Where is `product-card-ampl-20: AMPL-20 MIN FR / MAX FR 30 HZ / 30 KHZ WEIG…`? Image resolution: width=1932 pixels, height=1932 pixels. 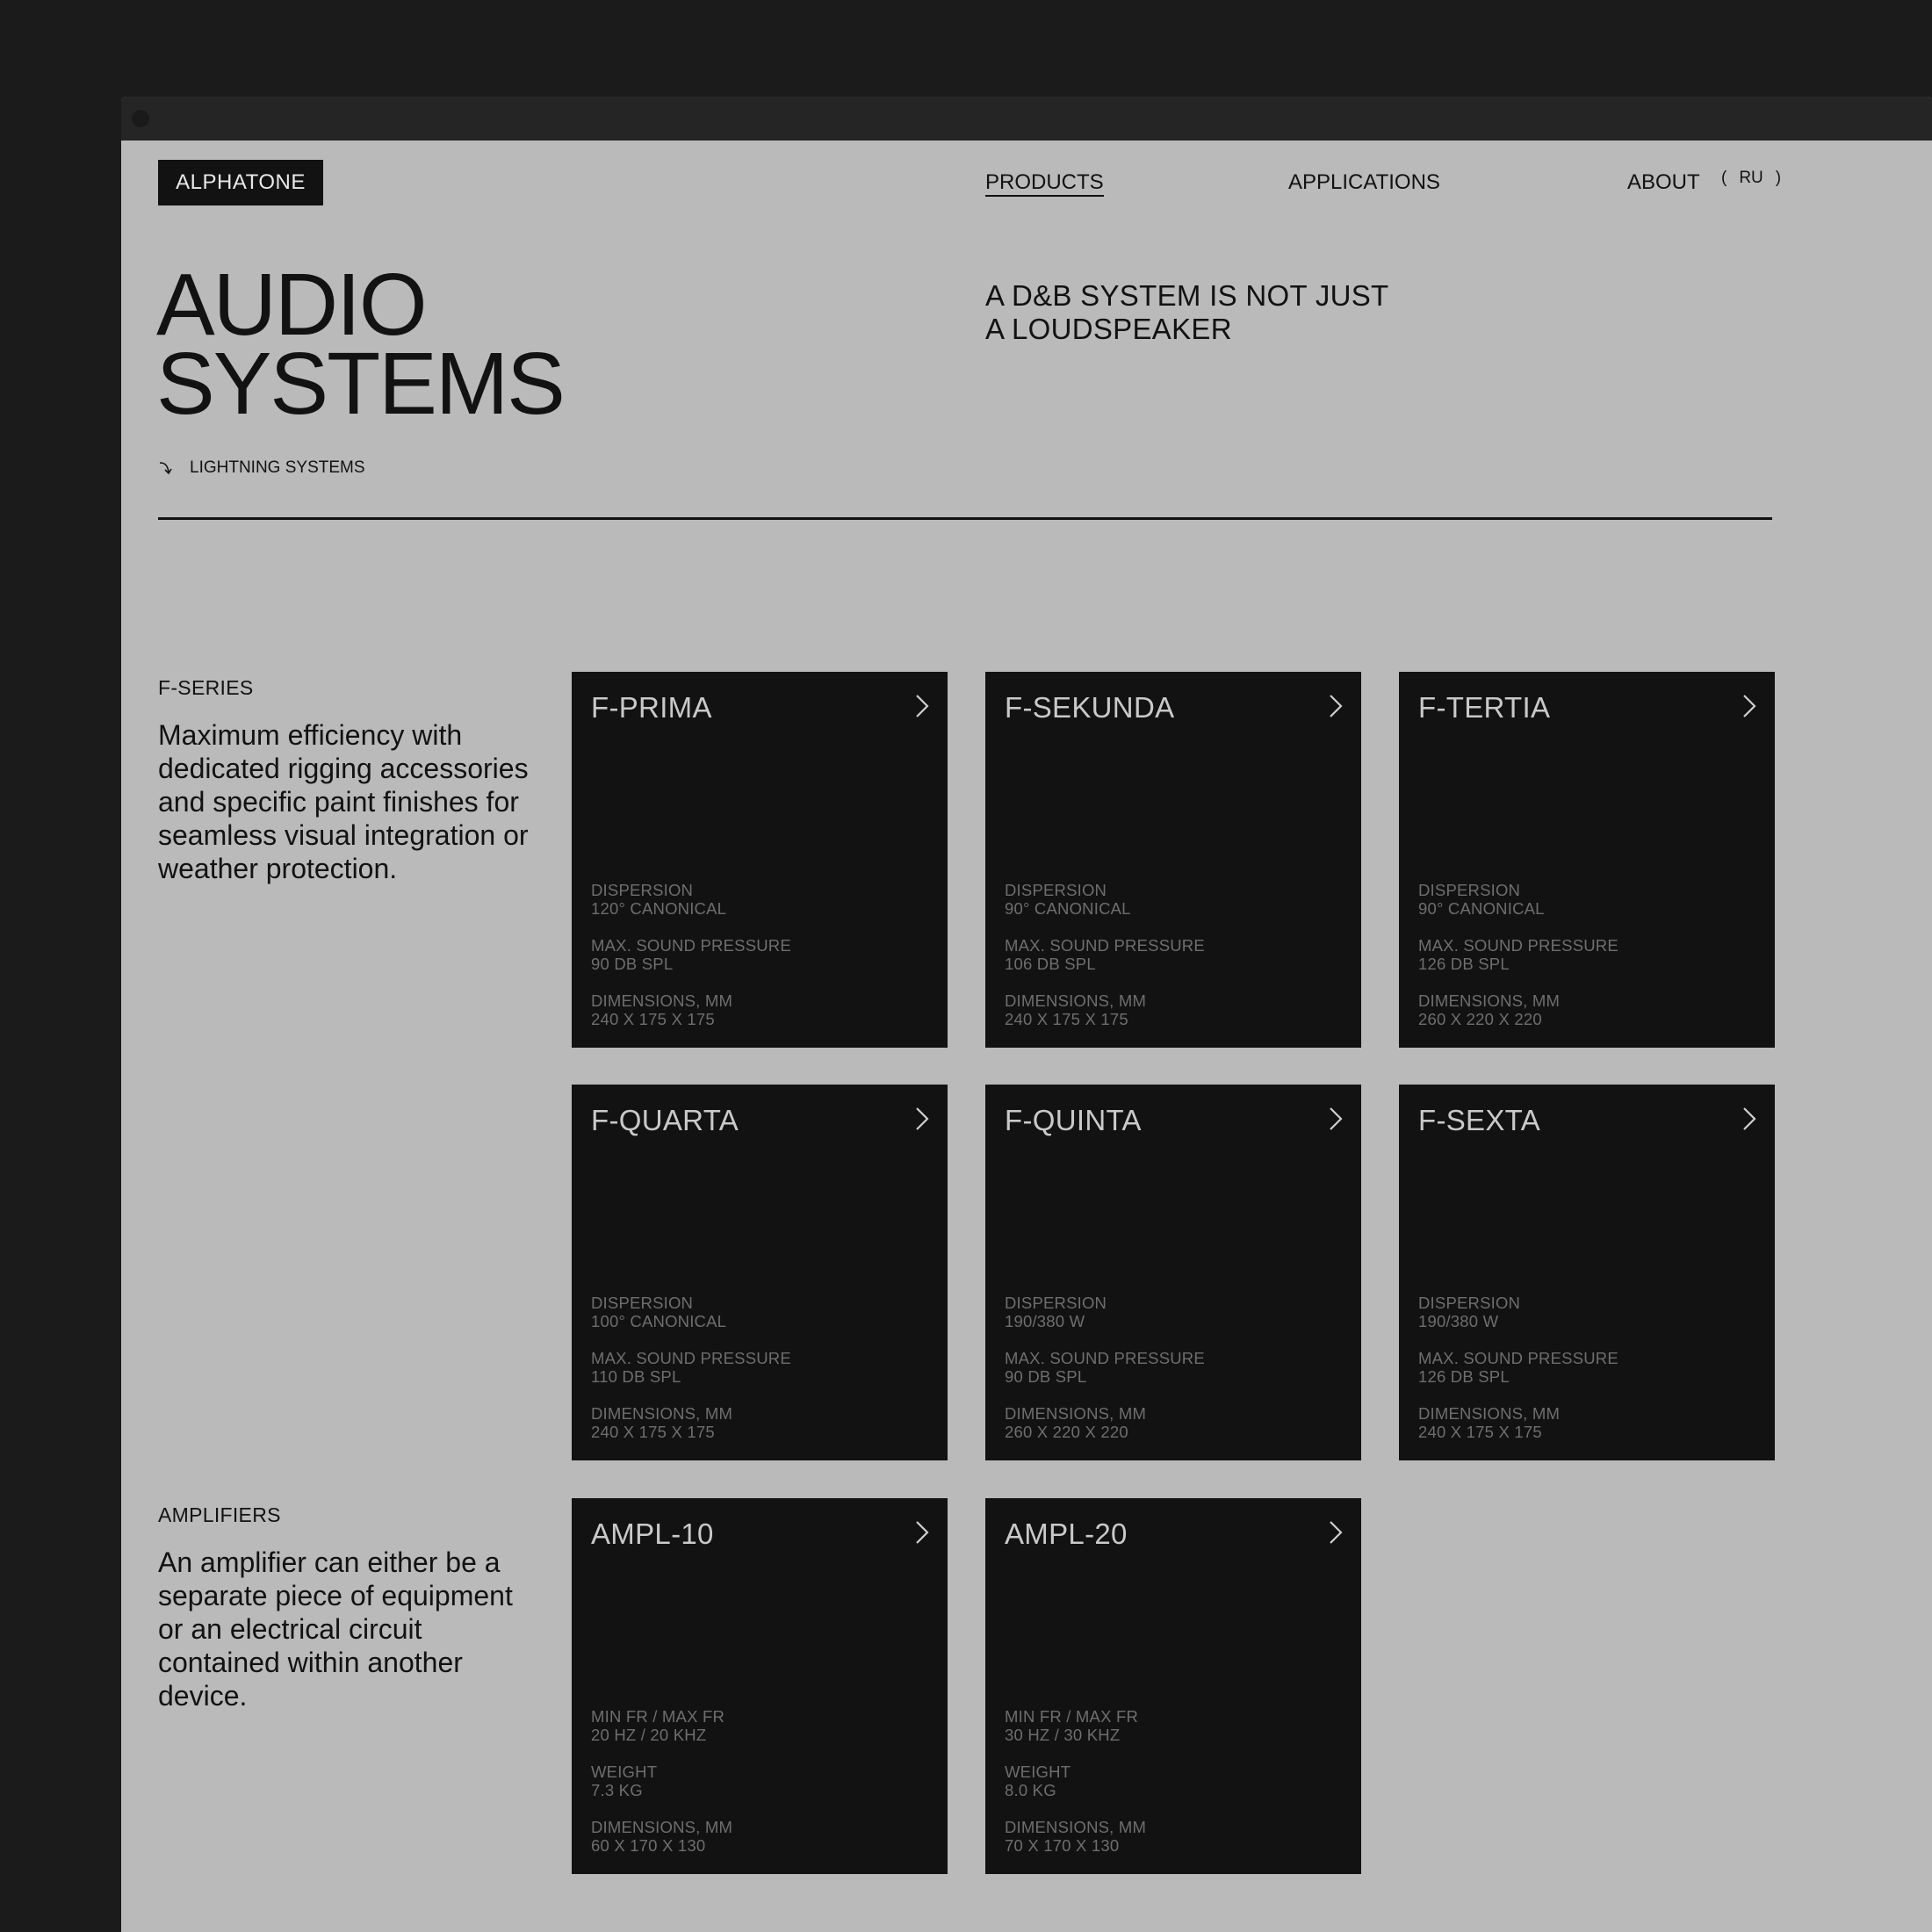 product-card-ampl-20: AMPL-20 MIN FR / MAX FR 30 HZ / 30 KHZ WEIG… is located at coordinates (1173, 1686).